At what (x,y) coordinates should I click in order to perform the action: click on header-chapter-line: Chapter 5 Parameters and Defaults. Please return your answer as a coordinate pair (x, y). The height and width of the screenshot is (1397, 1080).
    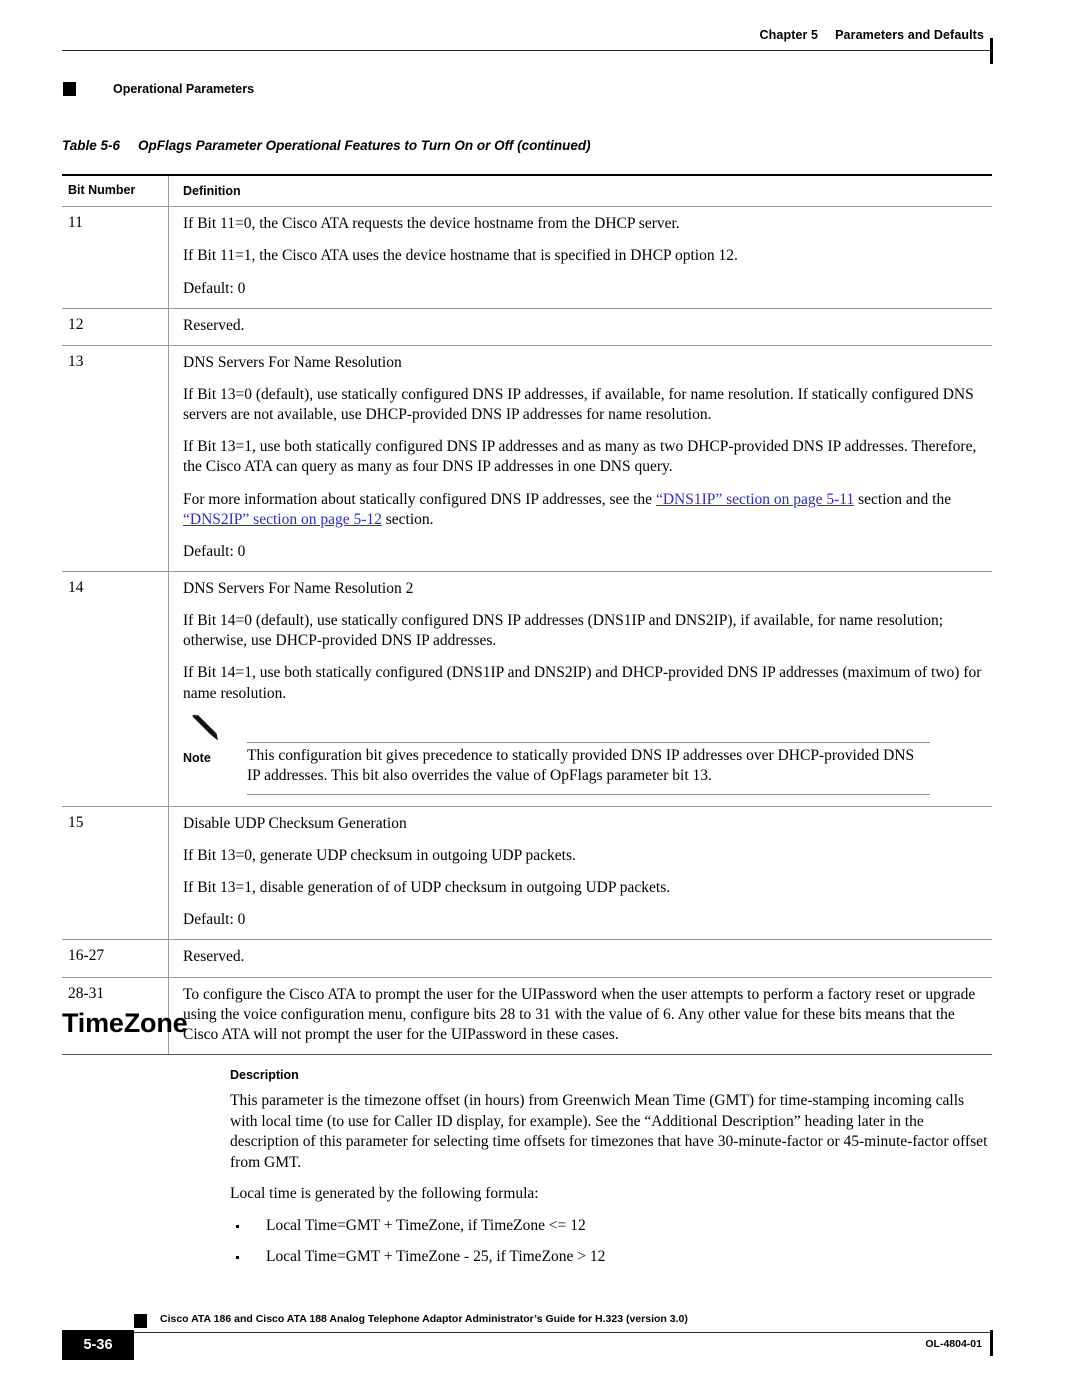
    Looking at the image, I should click on (872, 35).